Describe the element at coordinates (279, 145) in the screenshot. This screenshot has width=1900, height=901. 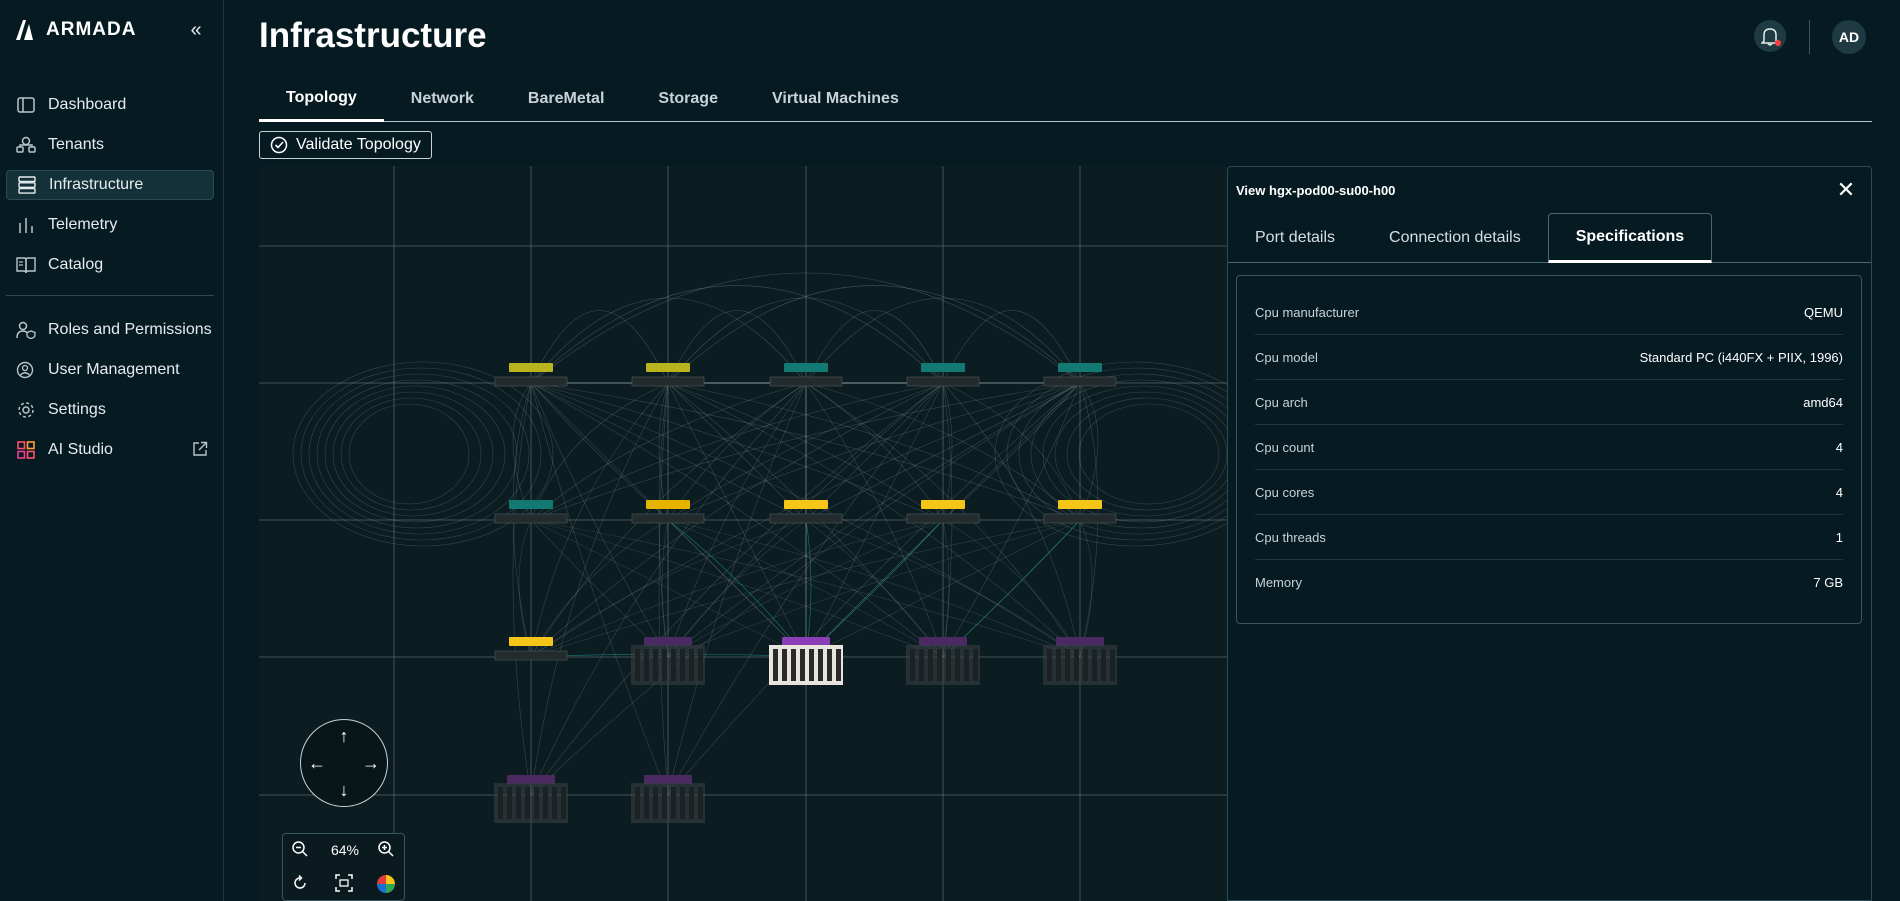
I see `check-circle-icon` at that location.